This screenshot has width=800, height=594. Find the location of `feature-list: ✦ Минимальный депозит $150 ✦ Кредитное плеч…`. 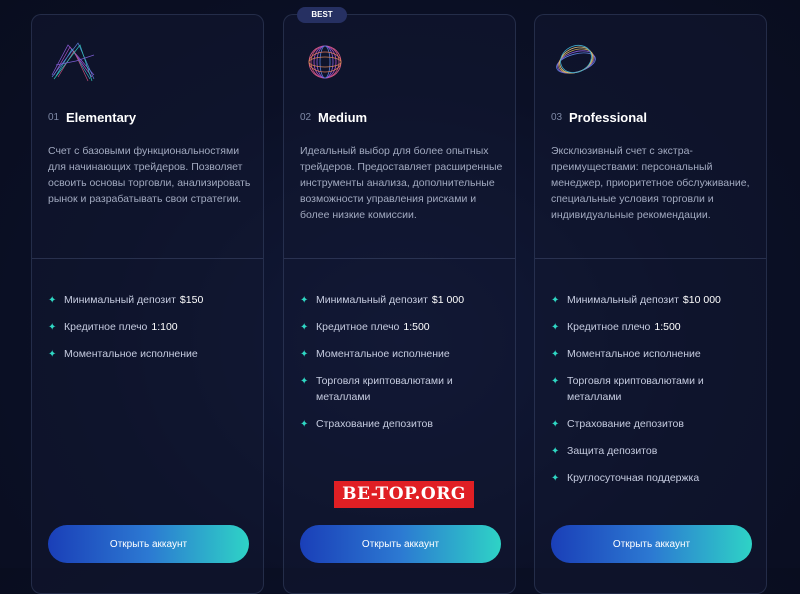

feature-list: ✦ Минимальный депозит $150 ✦ Кредитное плеч… is located at coordinates (151, 332).